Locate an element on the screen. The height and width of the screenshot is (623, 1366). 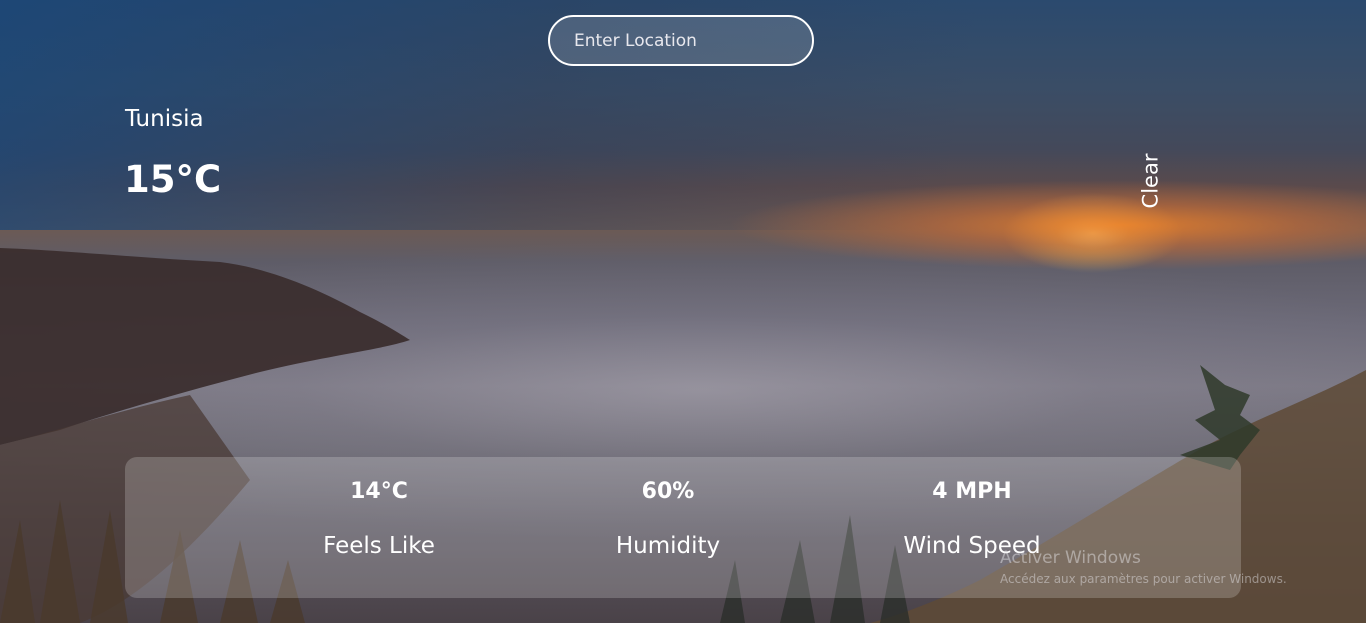
watermark-title: Activer Windows is located at coordinates (1070, 558).